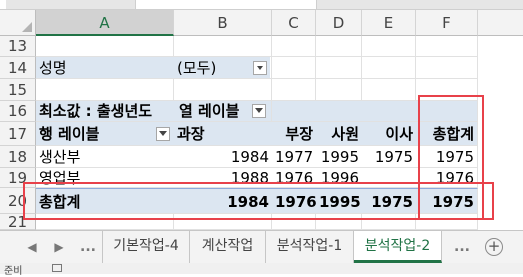  I want to click on cell-c21, so click(294, 222).